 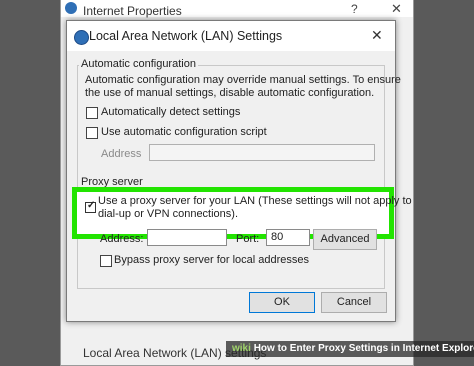 What do you see at coordinates (92, 113) in the screenshot?
I see `auto-detect-checkbox` at bounding box center [92, 113].